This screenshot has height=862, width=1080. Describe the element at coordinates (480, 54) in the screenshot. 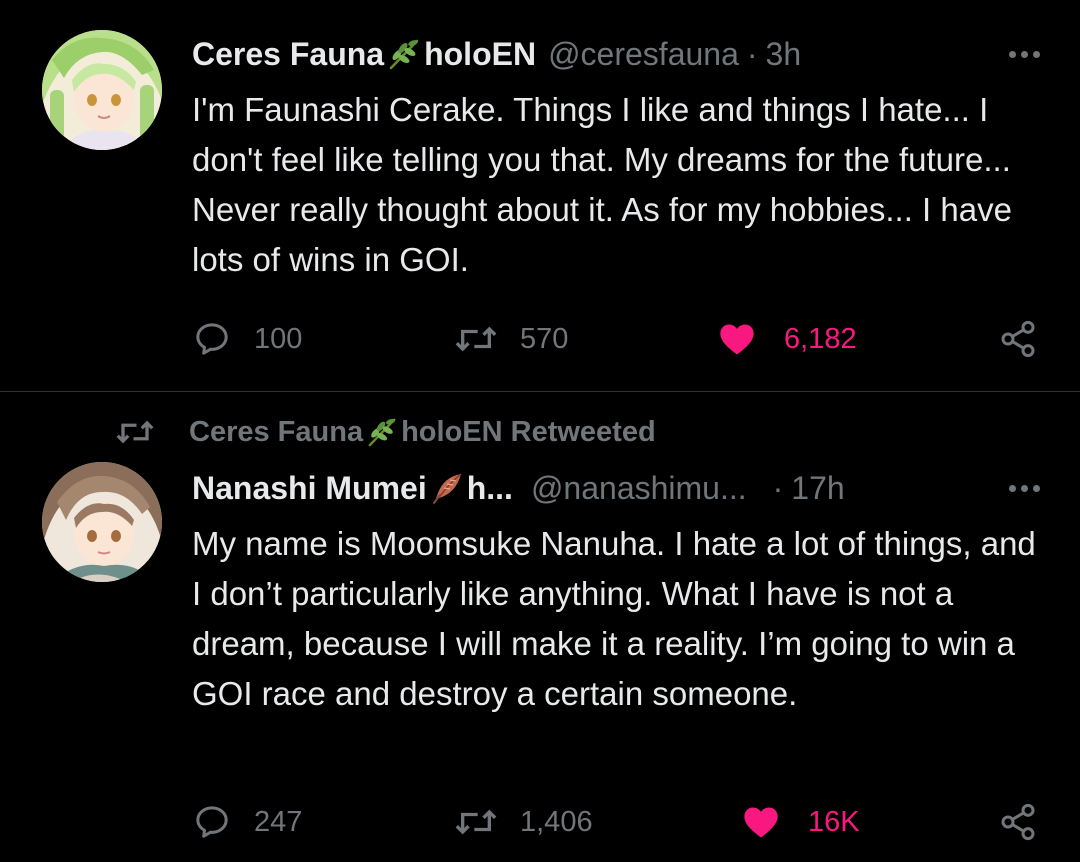

I see `author-name-suffix: holoEN` at that location.